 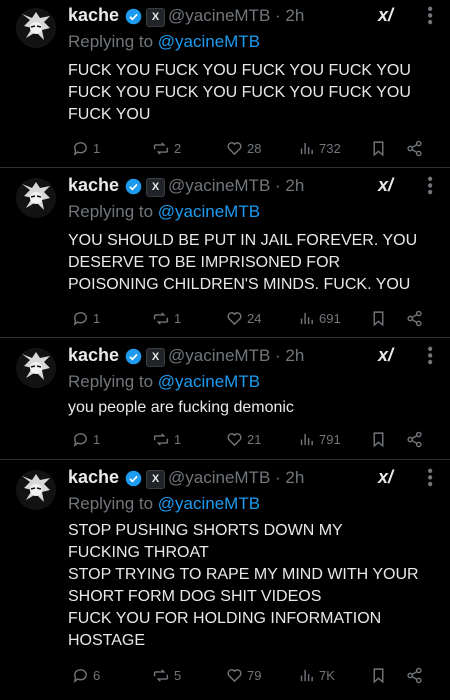 I want to click on views-button: 691, so click(x=319, y=318).